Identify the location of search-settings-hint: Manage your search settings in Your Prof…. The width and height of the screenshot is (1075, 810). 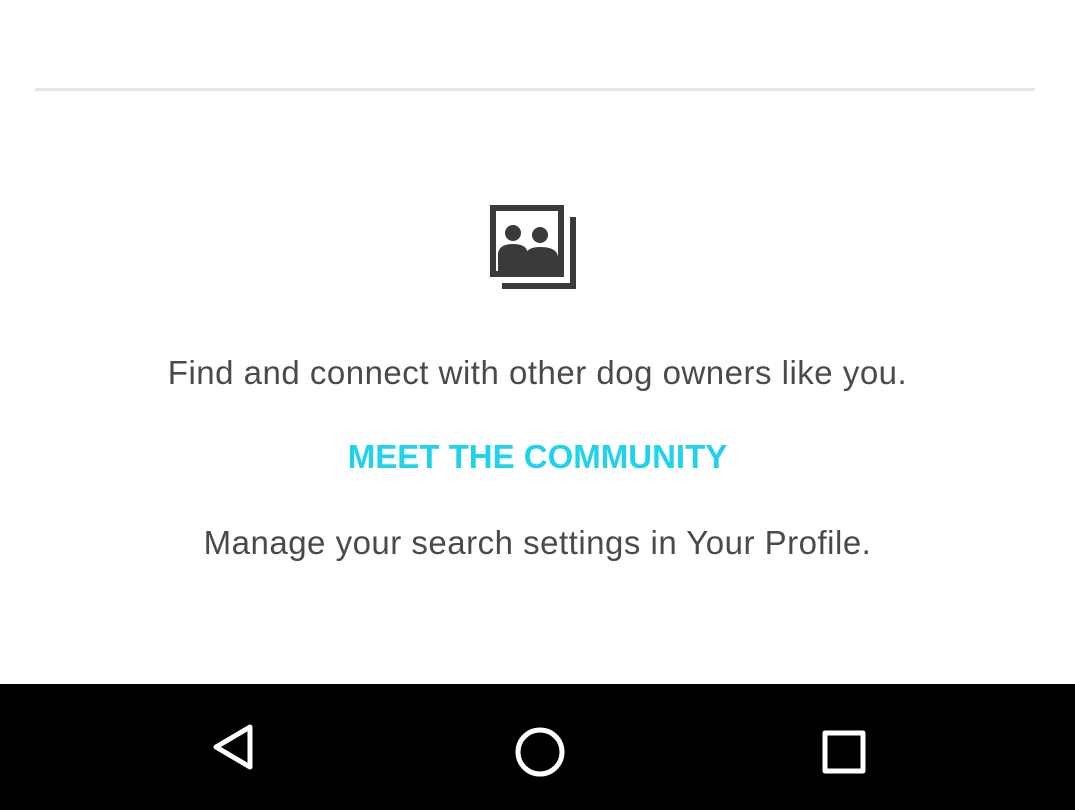
(537, 542).